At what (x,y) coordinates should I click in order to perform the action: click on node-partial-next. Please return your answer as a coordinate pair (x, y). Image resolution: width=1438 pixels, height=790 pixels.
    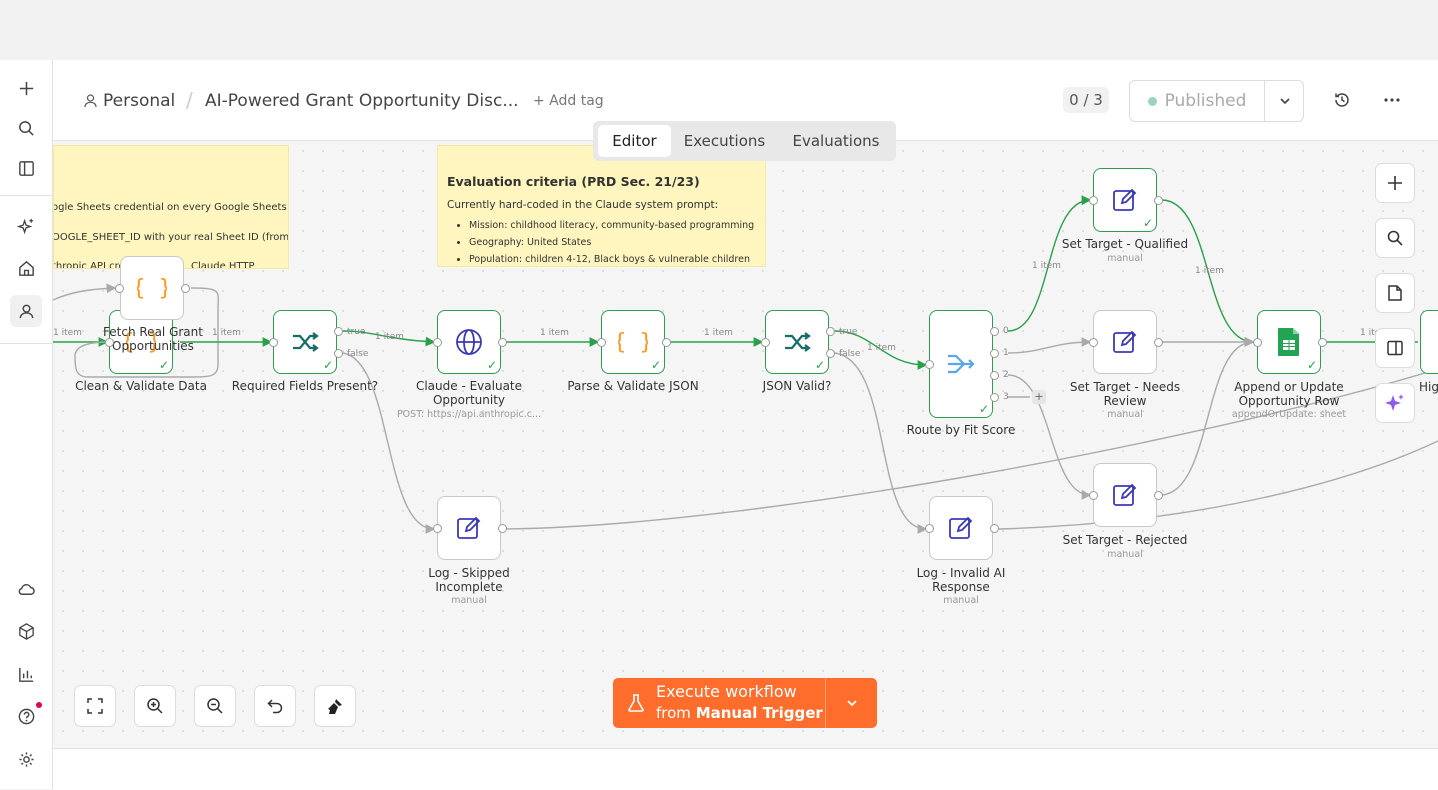
    Looking at the image, I should click on (1429, 342).